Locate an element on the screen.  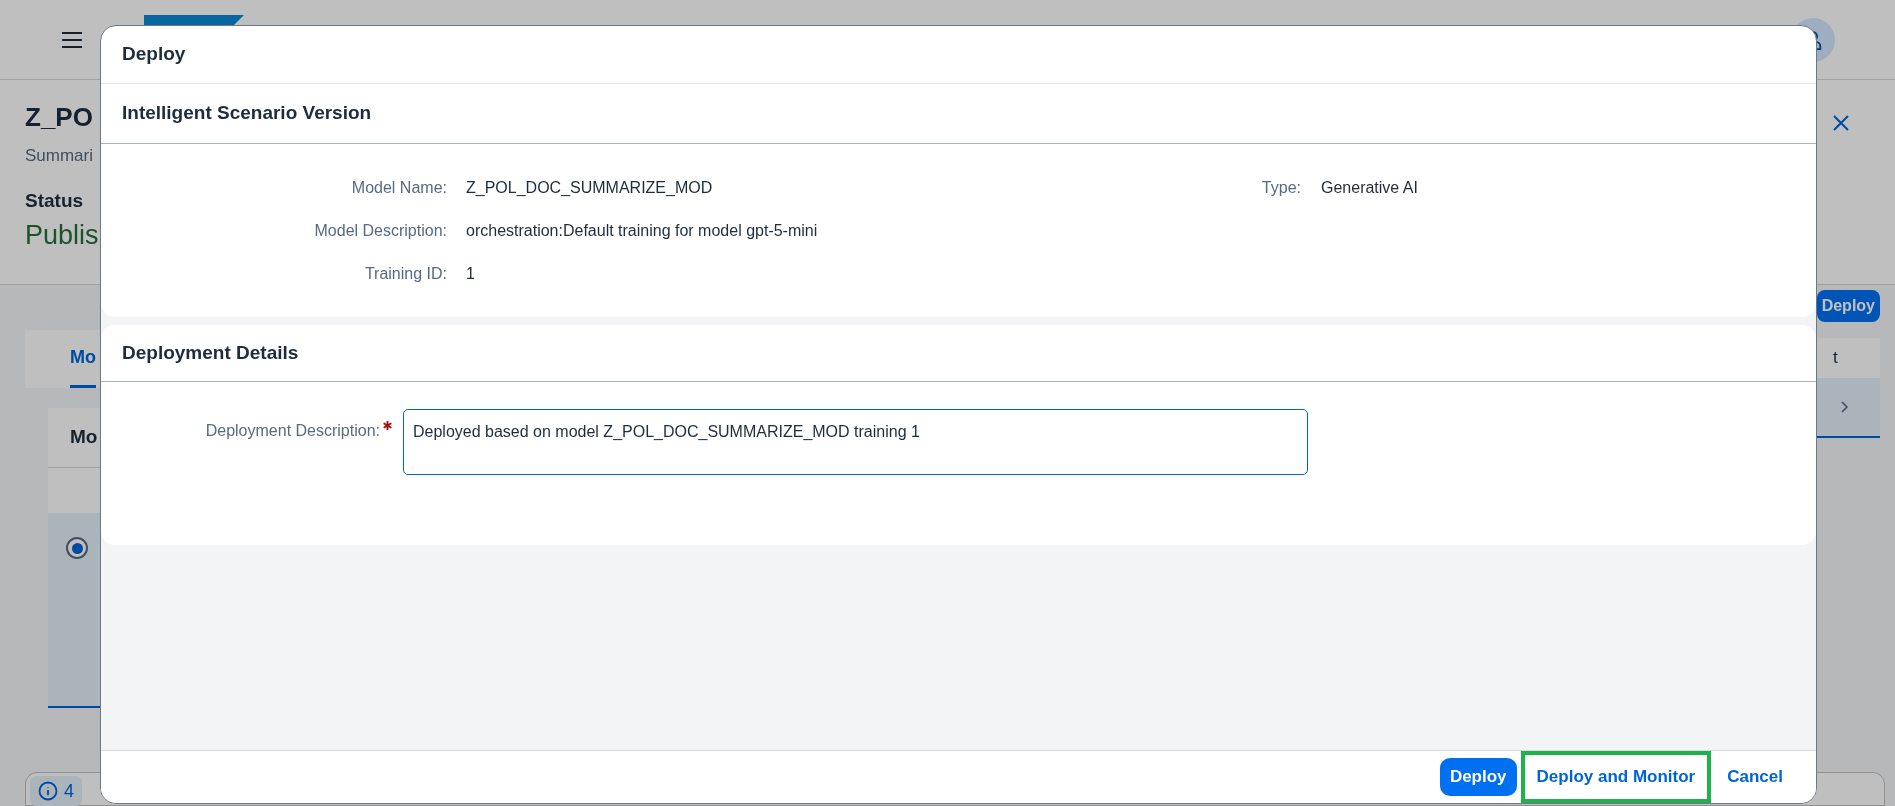
status-value: Publis is located at coordinates (62, 235).